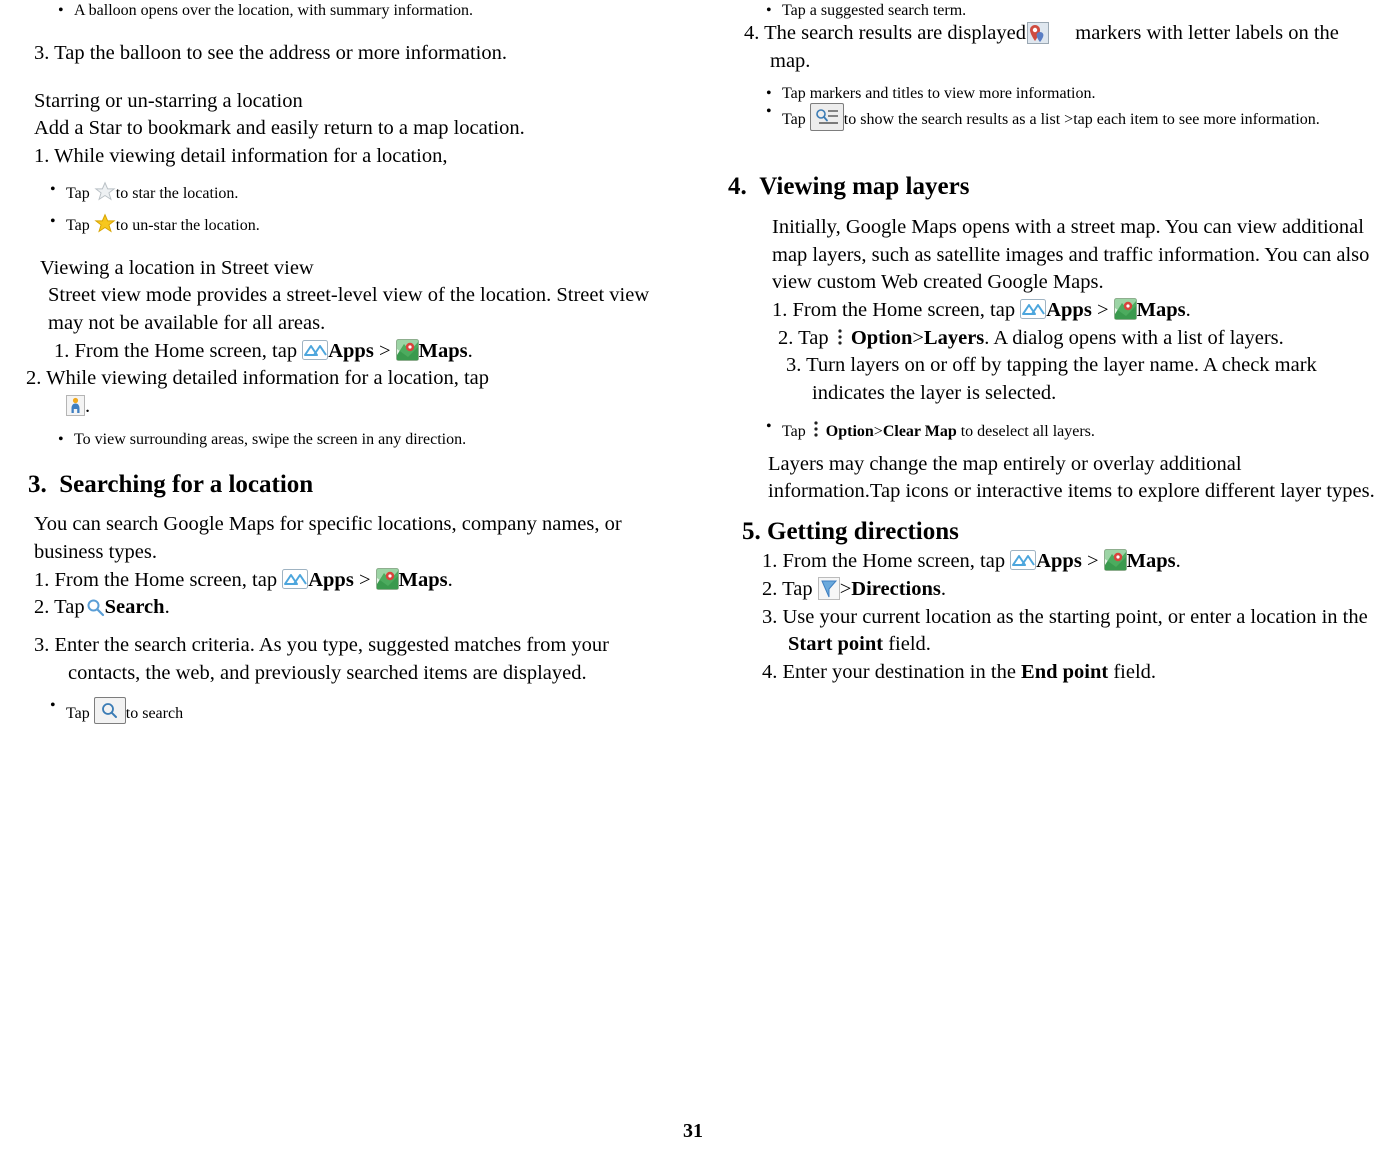 The height and width of the screenshot is (1153, 1386). Describe the element at coordinates (365, 224) in the screenshot. I see `list-item-unstar: Tap to un-star the location.` at that location.